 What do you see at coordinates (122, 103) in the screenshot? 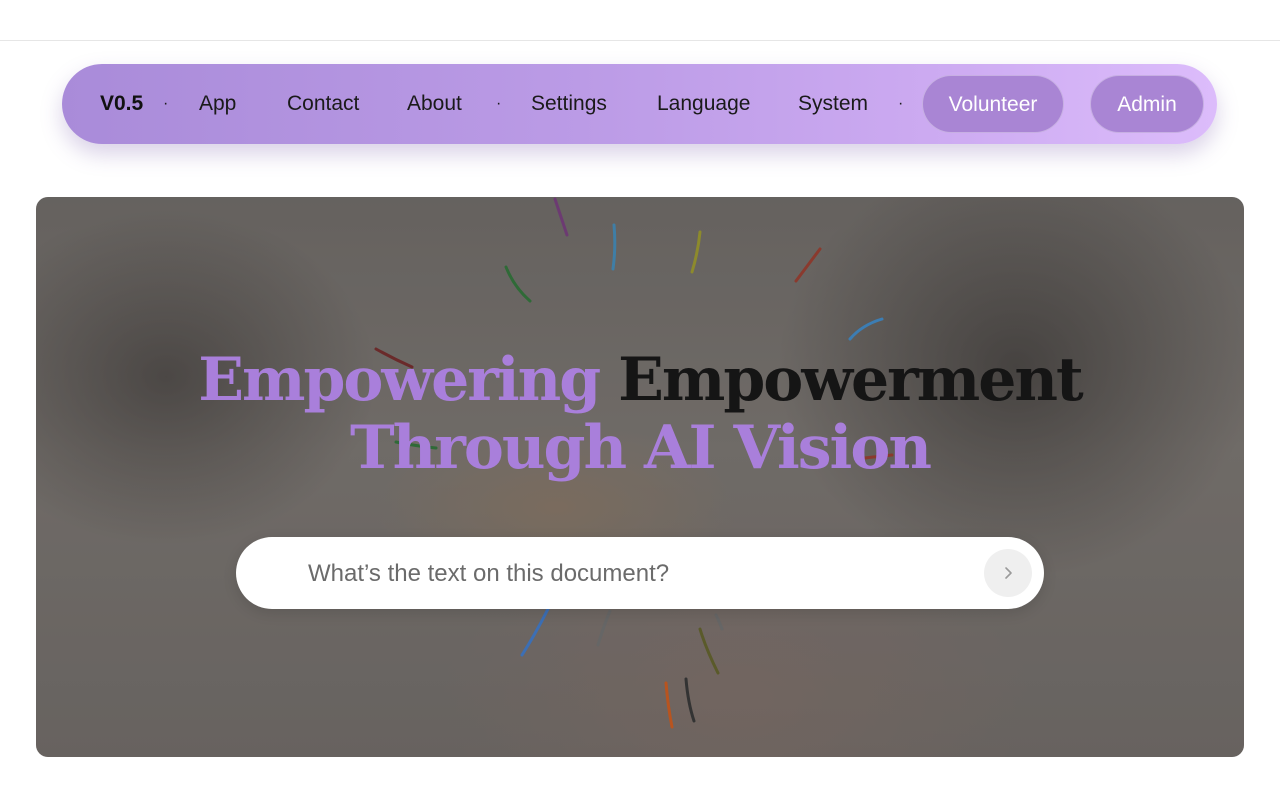
I see `version-badge: V0.5` at bounding box center [122, 103].